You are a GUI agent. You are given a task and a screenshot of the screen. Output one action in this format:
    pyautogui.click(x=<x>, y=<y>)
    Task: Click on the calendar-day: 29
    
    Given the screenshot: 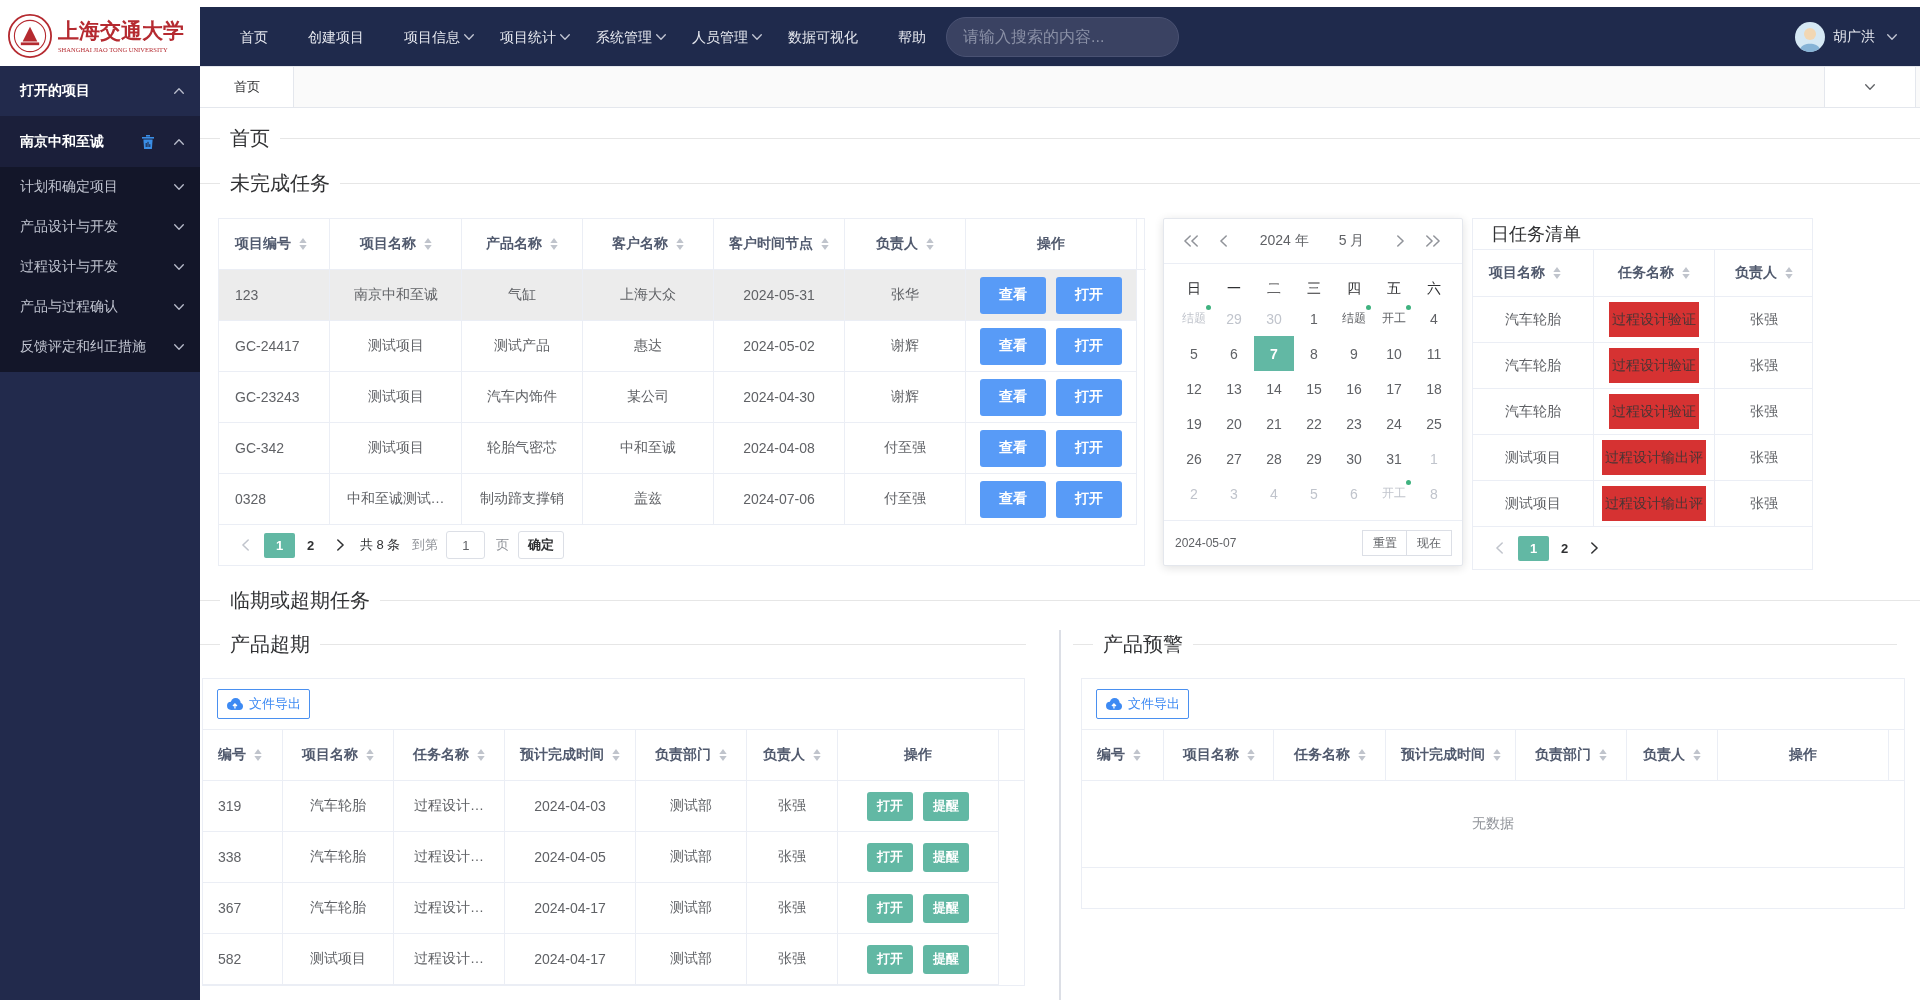 What is the action you would take?
    pyautogui.click(x=1314, y=458)
    